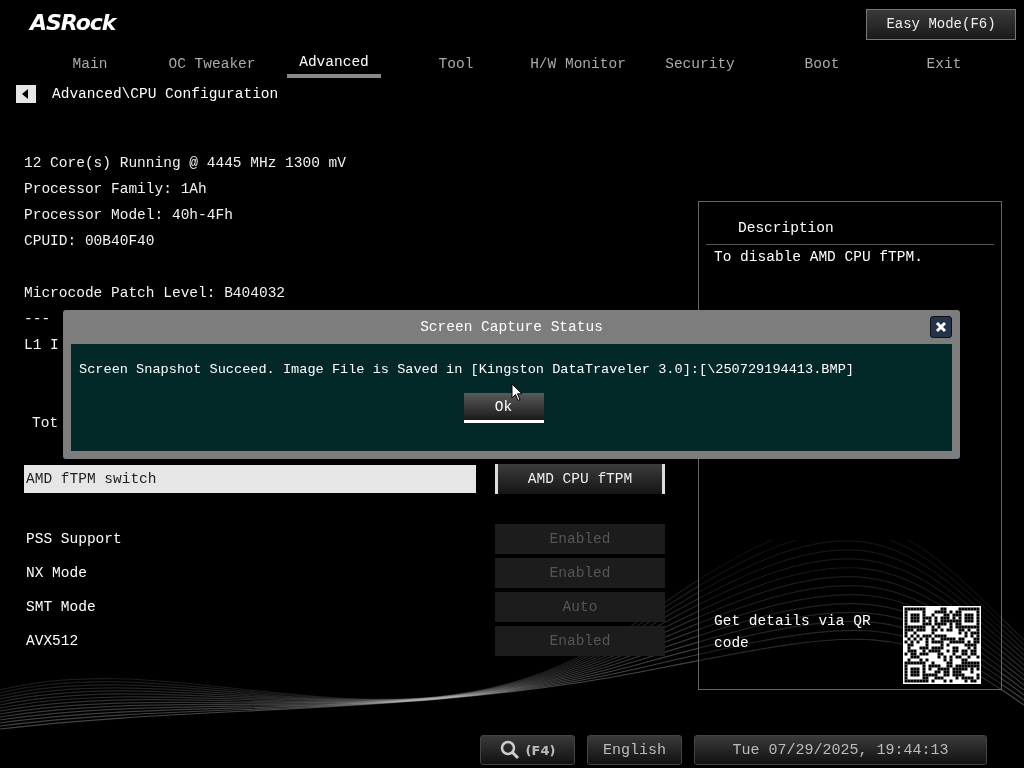 This screenshot has width=1024, height=768. I want to click on info-text: Processor Model: 40h-4Fh, so click(128, 215).